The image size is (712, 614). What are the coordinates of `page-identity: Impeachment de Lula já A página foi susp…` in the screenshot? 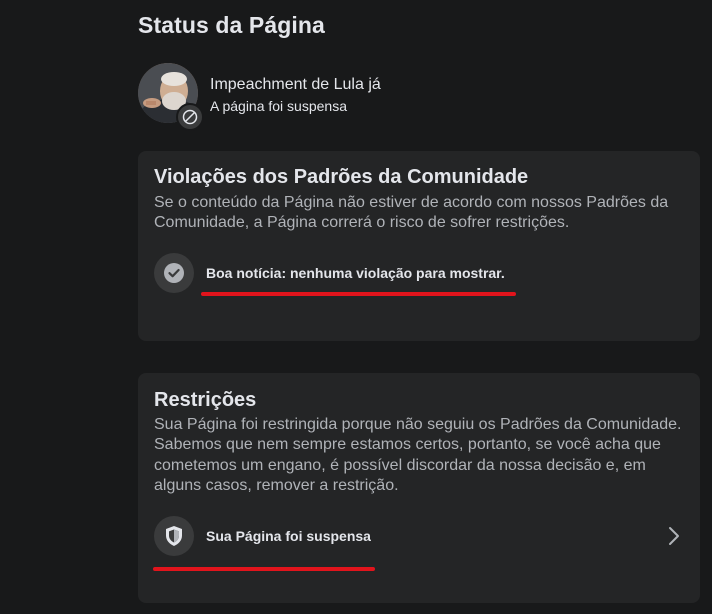 It's located at (259, 97).